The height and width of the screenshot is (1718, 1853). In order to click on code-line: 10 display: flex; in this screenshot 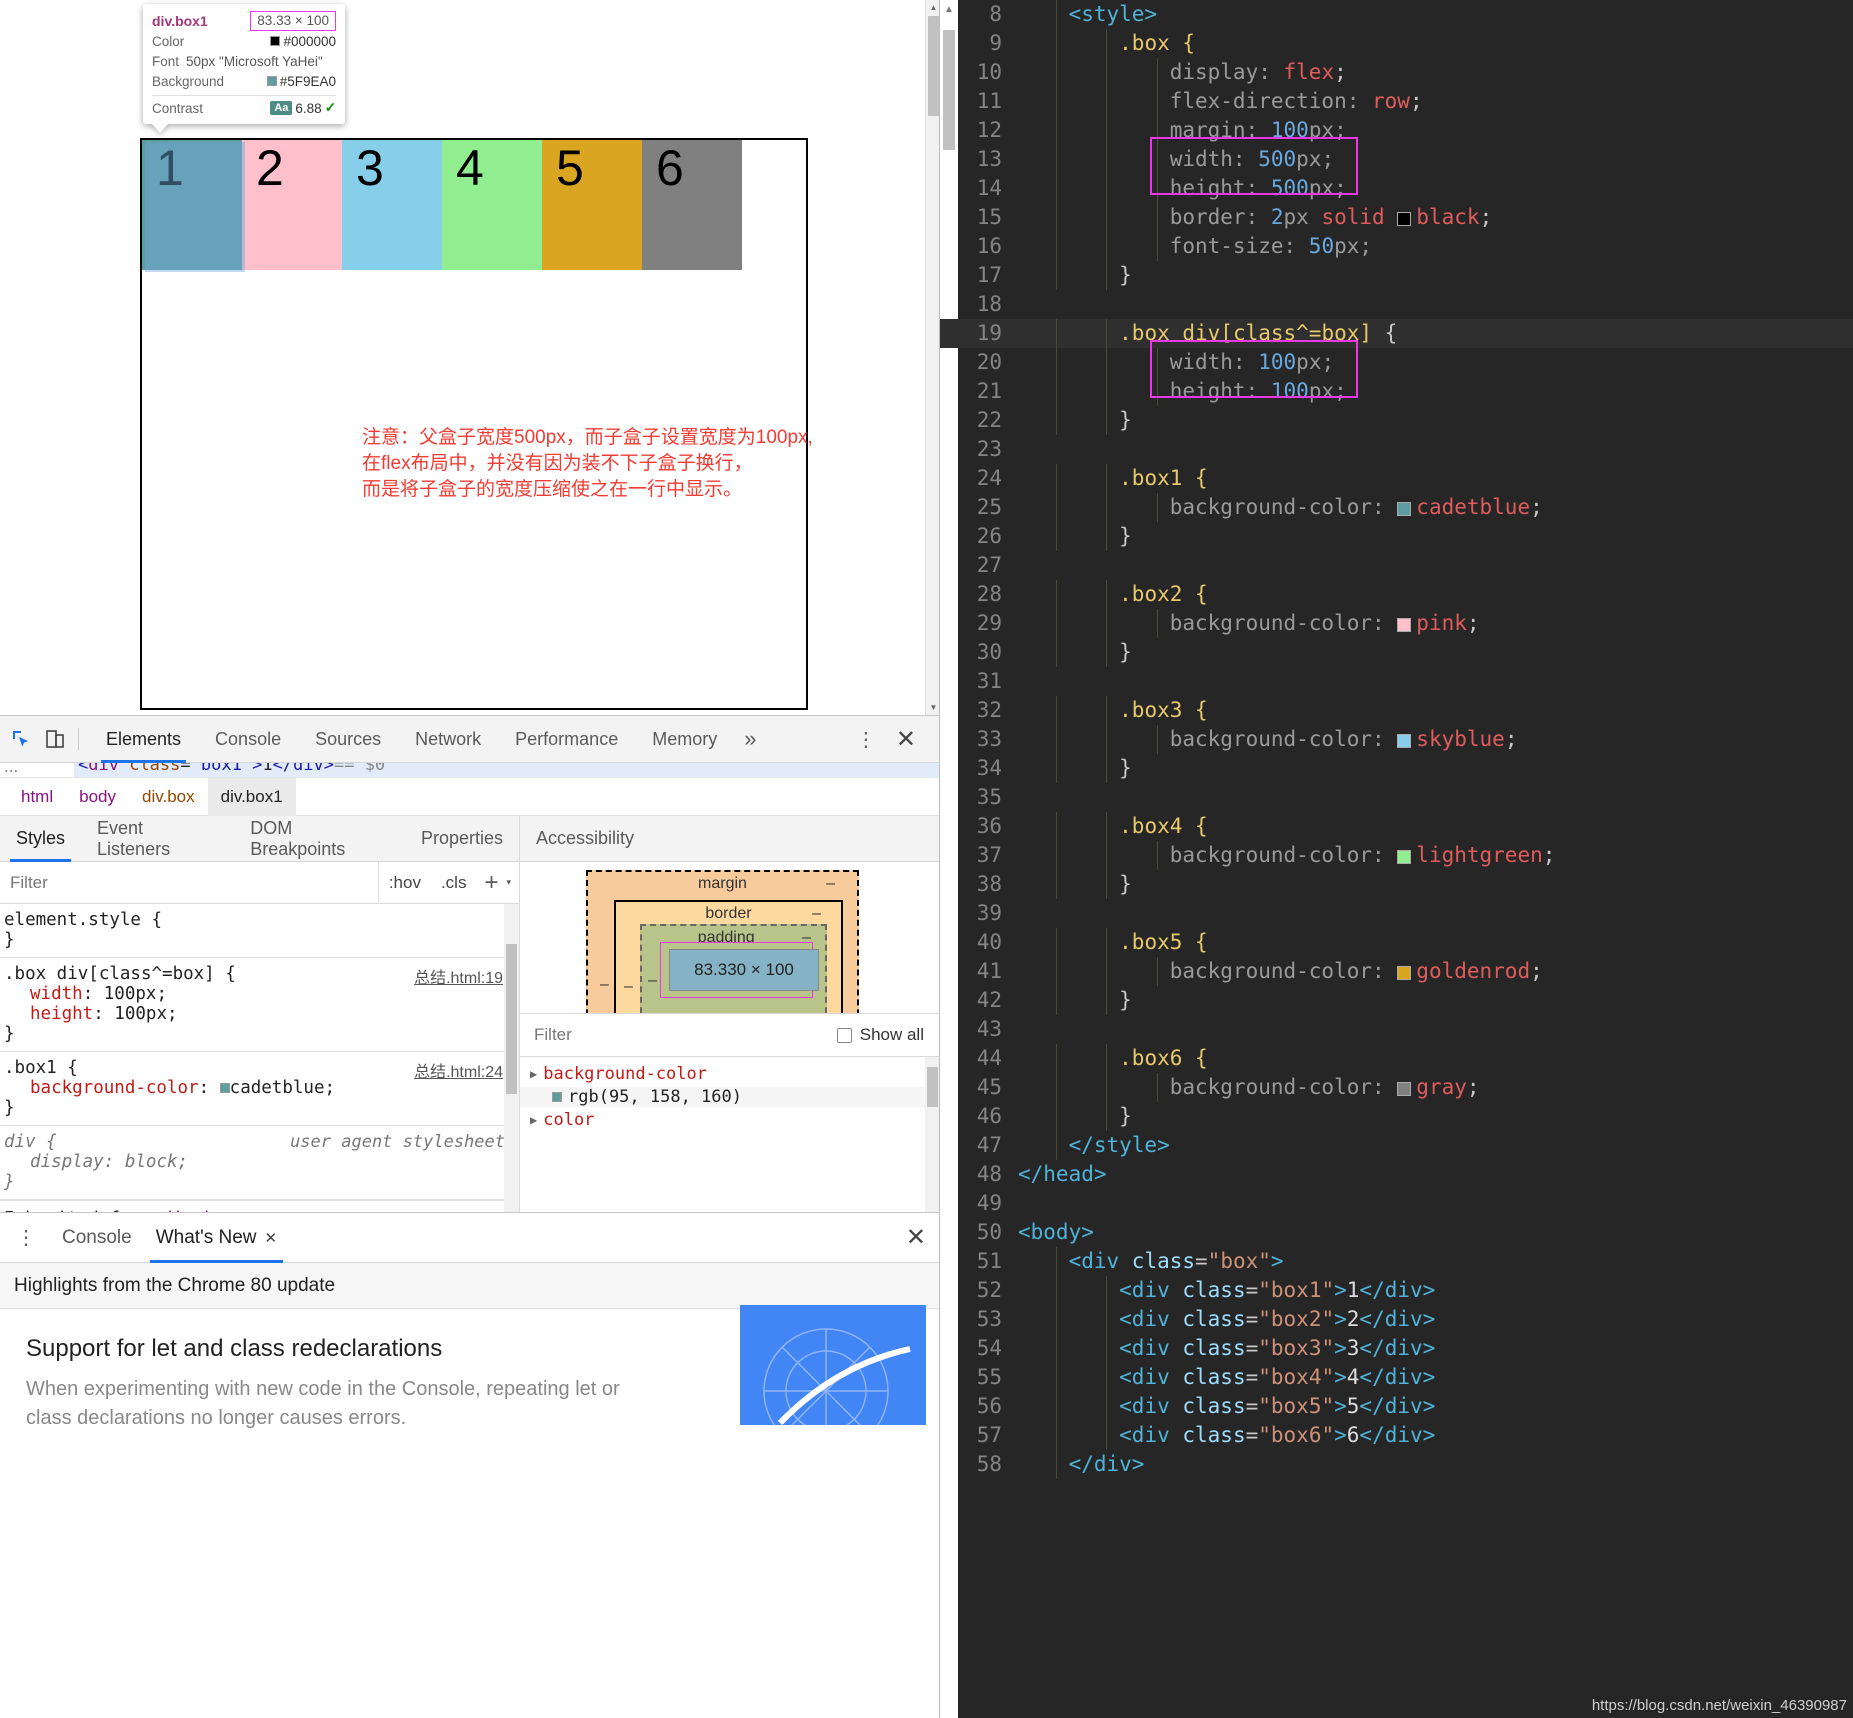, I will do `click(1396, 72)`.